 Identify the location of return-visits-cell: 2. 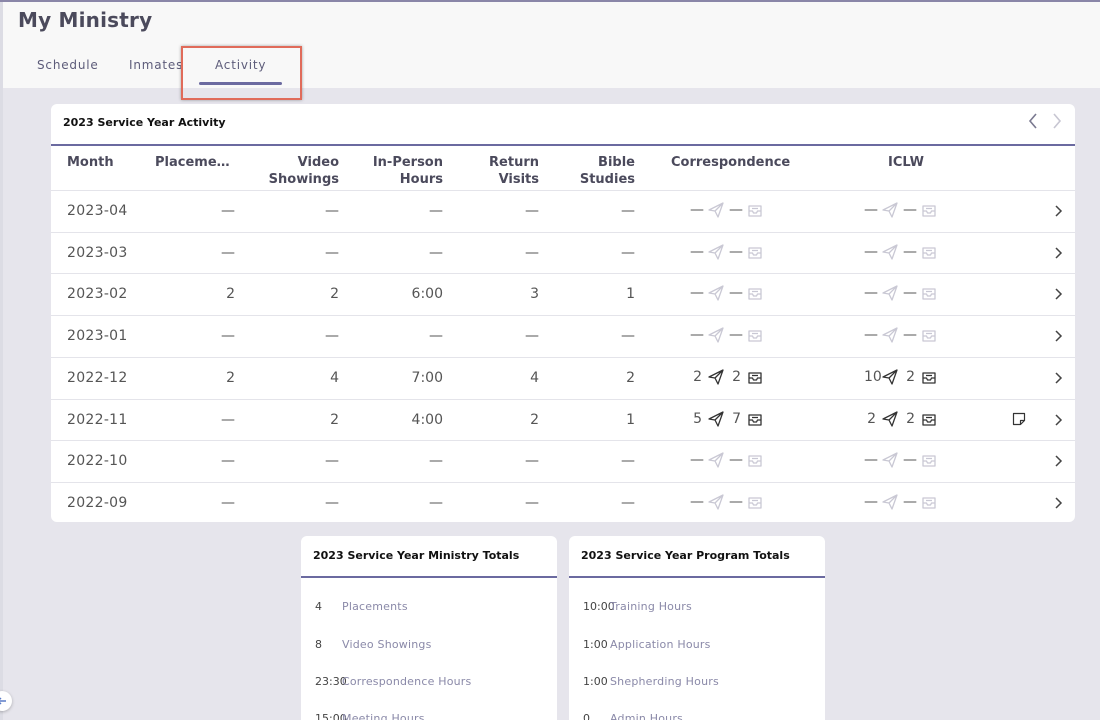
(534, 419).